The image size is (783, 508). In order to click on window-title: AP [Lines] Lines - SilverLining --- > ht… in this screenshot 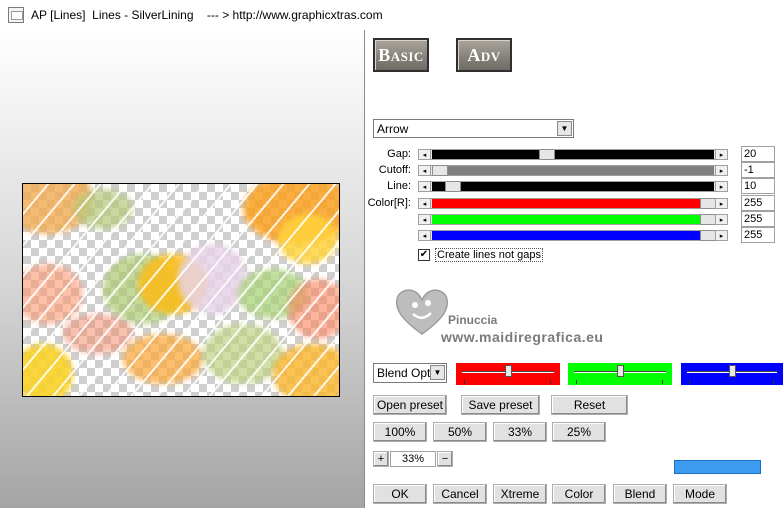, I will do `click(207, 15)`.